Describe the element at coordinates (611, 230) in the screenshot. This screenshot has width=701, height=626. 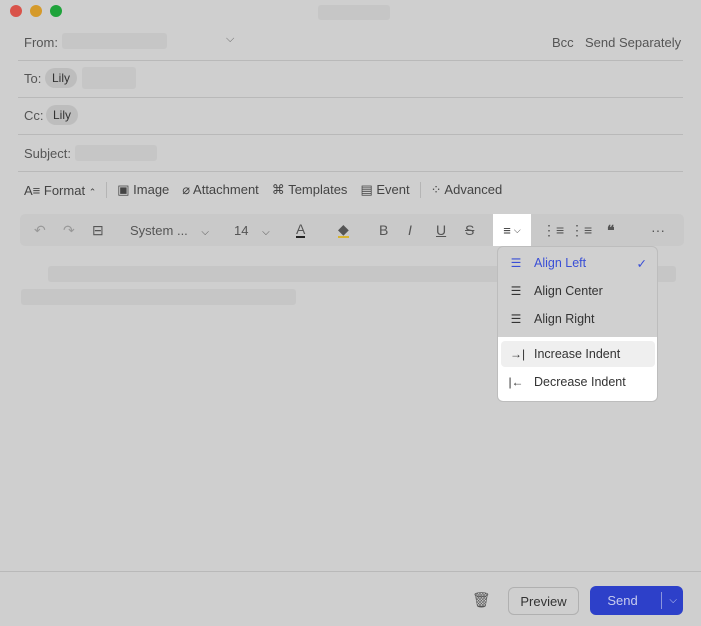
I see `quote-button: ❝` at that location.